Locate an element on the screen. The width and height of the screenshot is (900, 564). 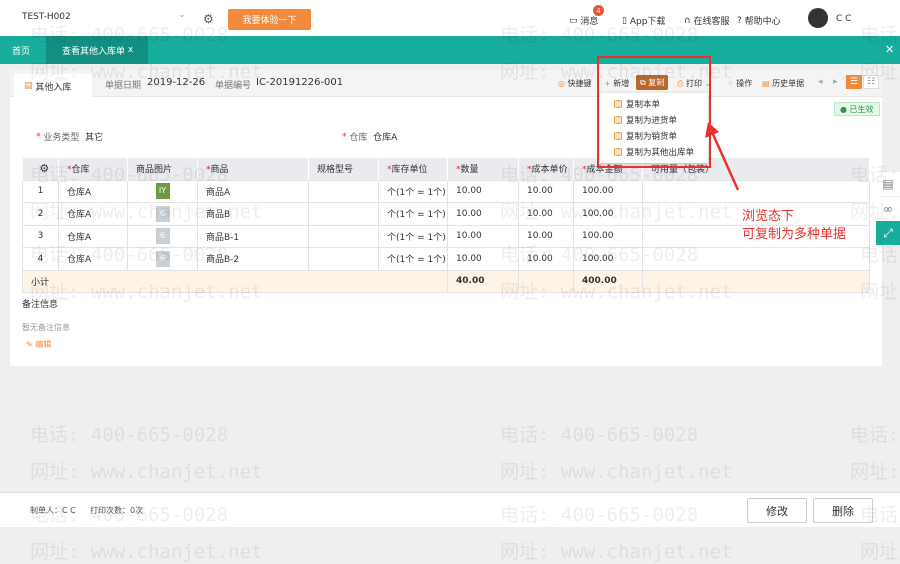
link-side-icon: ∞ is located at coordinates (888, 209).